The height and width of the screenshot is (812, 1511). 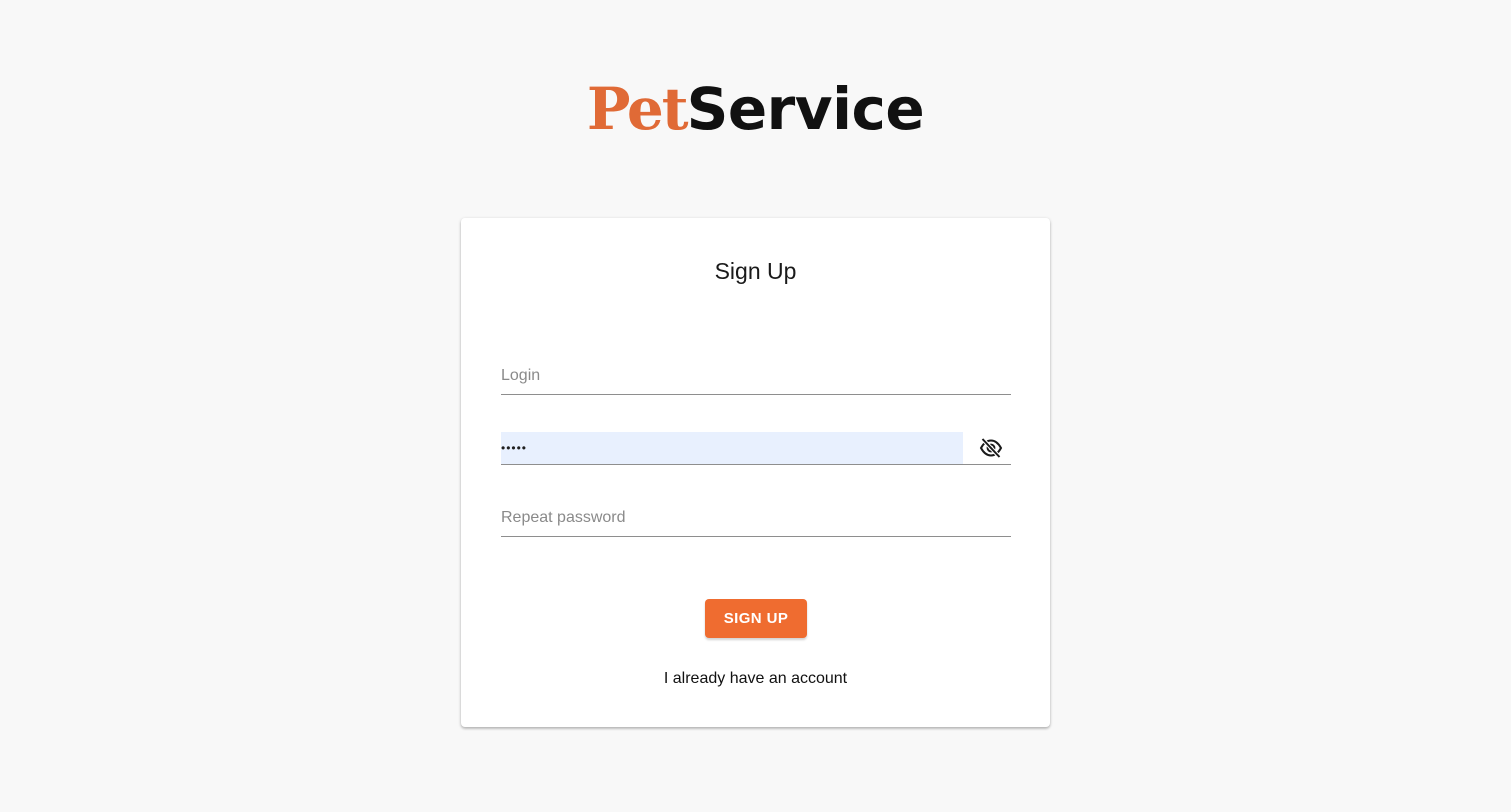 I want to click on repeat-password-input, so click(x=756, y=518).